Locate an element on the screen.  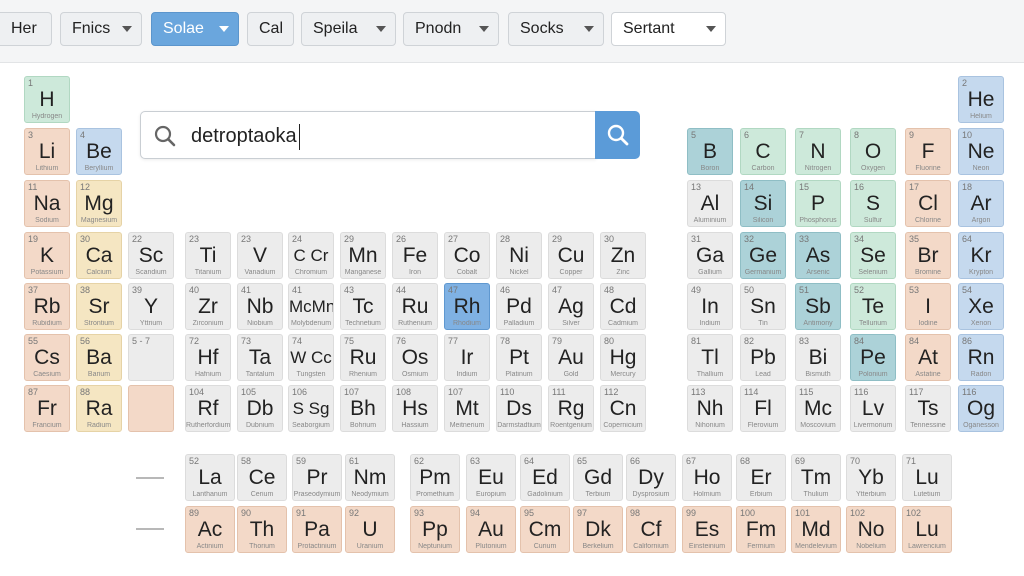
element-tile-au: 94 Au Plutonium is located at coordinates (491, 529).